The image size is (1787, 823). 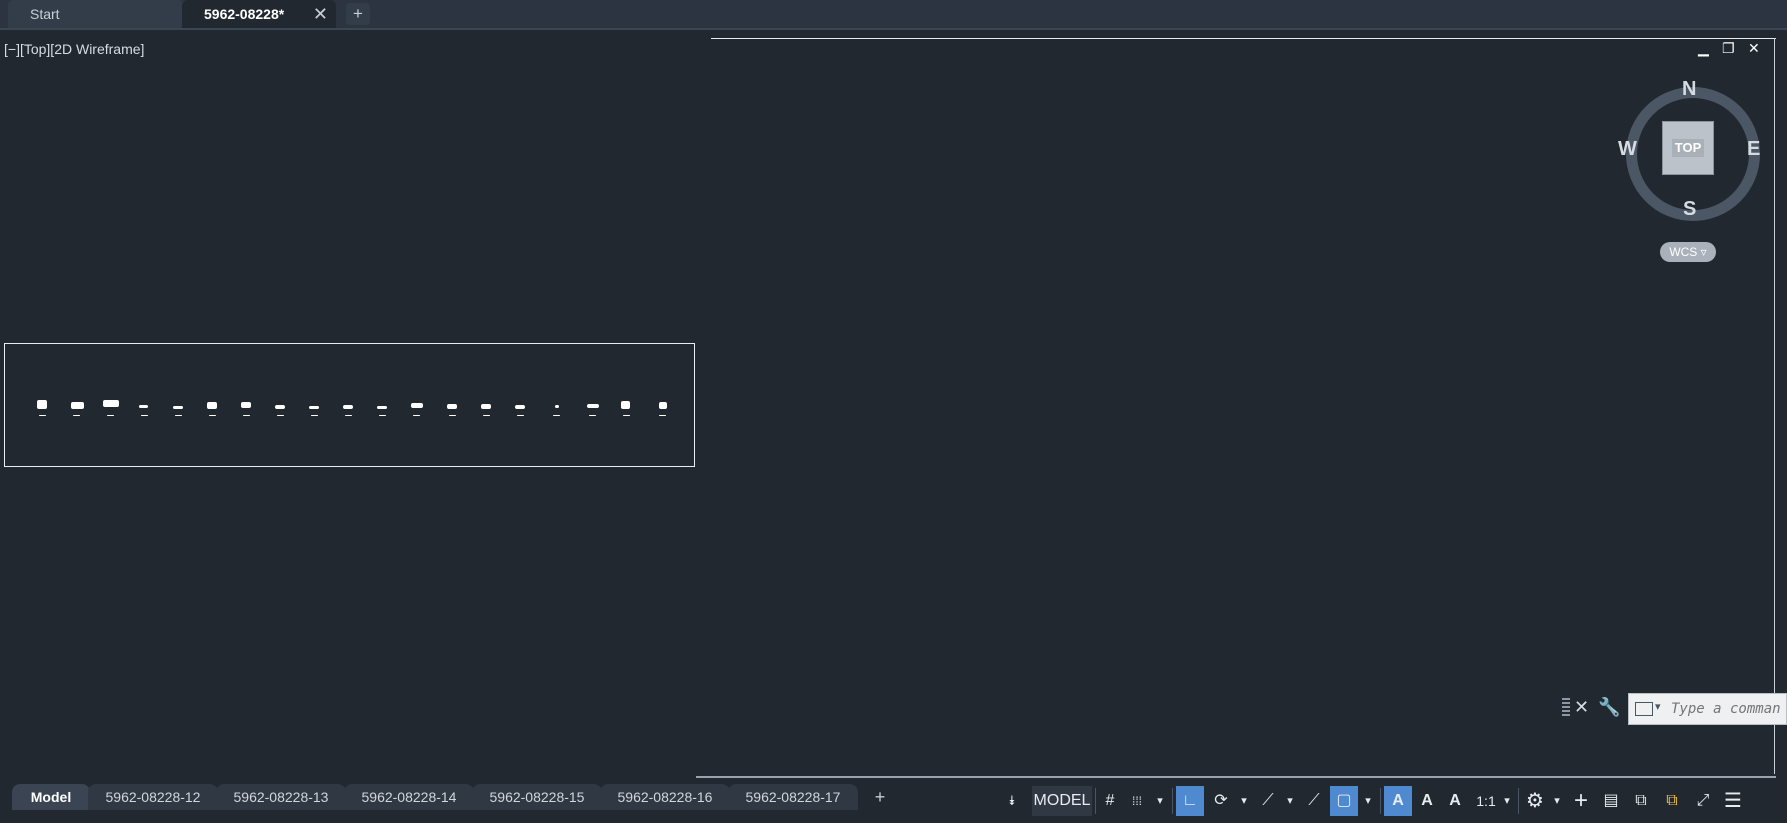 What do you see at coordinates (1268, 801) in the screenshot?
I see `isodraft-icon: ⟋` at bounding box center [1268, 801].